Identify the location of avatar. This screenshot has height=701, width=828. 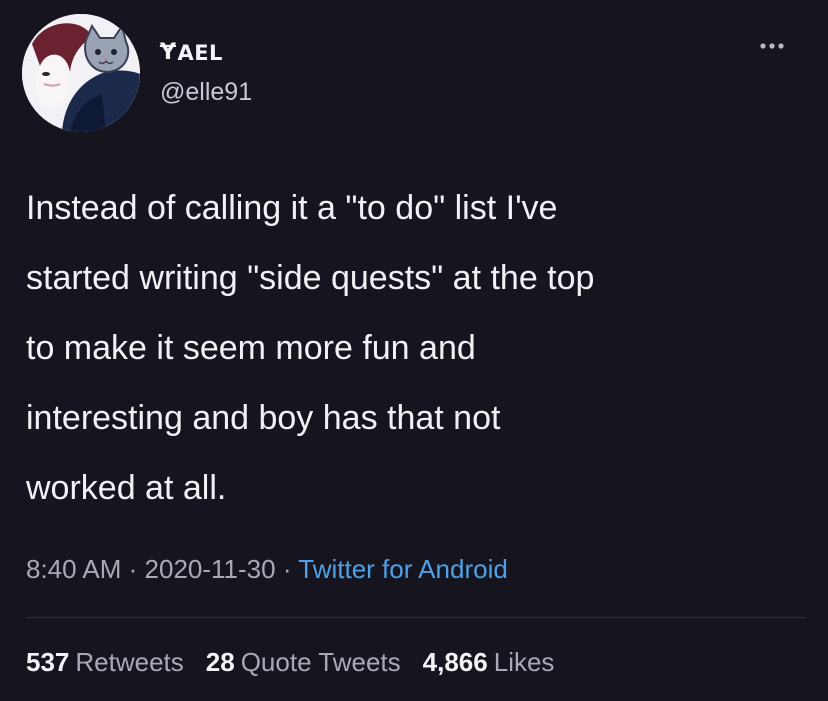
(81, 73).